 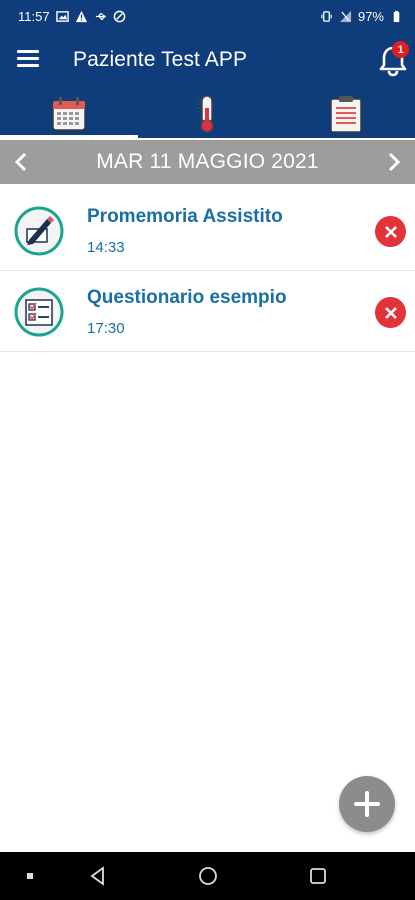 What do you see at coordinates (106, 247) in the screenshot?
I see `item-time: 14:33` at bounding box center [106, 247].